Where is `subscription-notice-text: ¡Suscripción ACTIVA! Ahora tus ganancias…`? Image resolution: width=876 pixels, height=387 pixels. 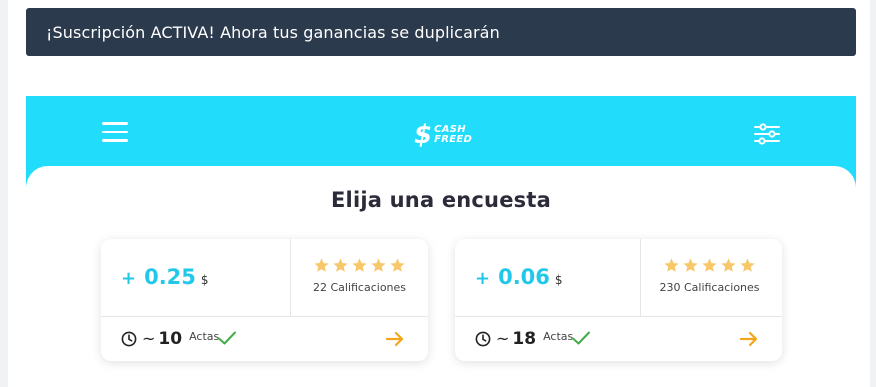 subscription-notice-text: ¡Suscripción ACTIVA! Ahora tus ganancias… is located at coordinates (273, 32).